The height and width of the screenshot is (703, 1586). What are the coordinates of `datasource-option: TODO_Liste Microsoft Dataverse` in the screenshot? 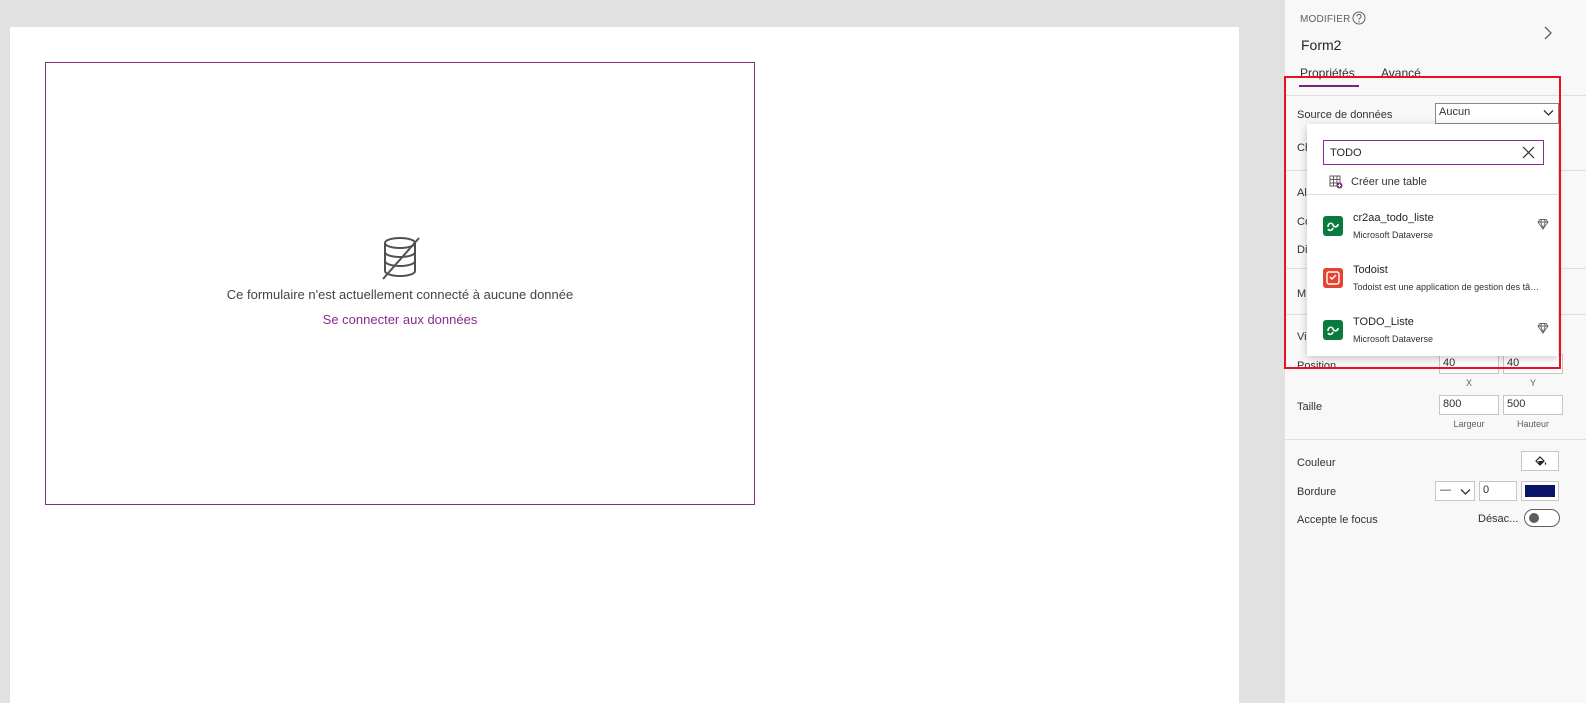 It's located at (1432, 337).